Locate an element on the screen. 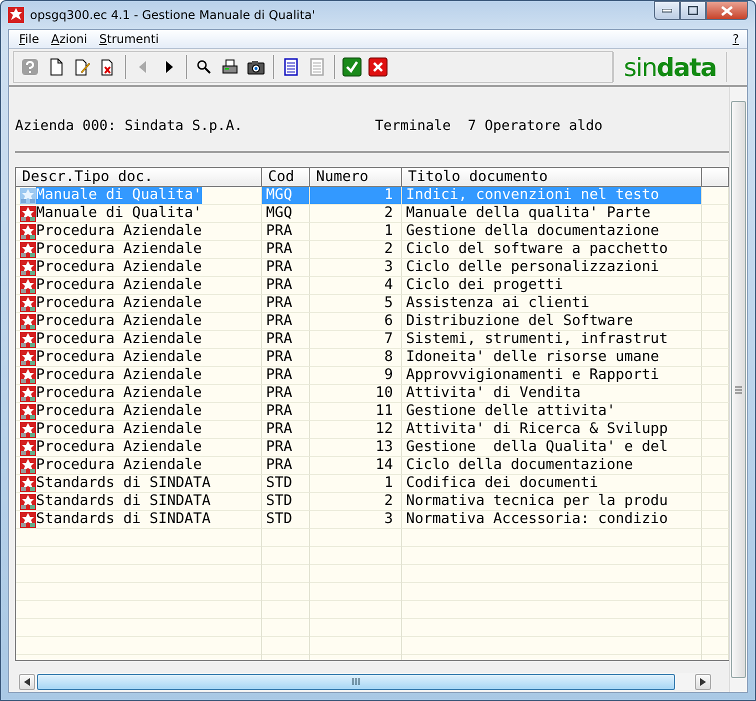 This screenshot has height=701, width=756. close-button is located at coordinates (727, 10).